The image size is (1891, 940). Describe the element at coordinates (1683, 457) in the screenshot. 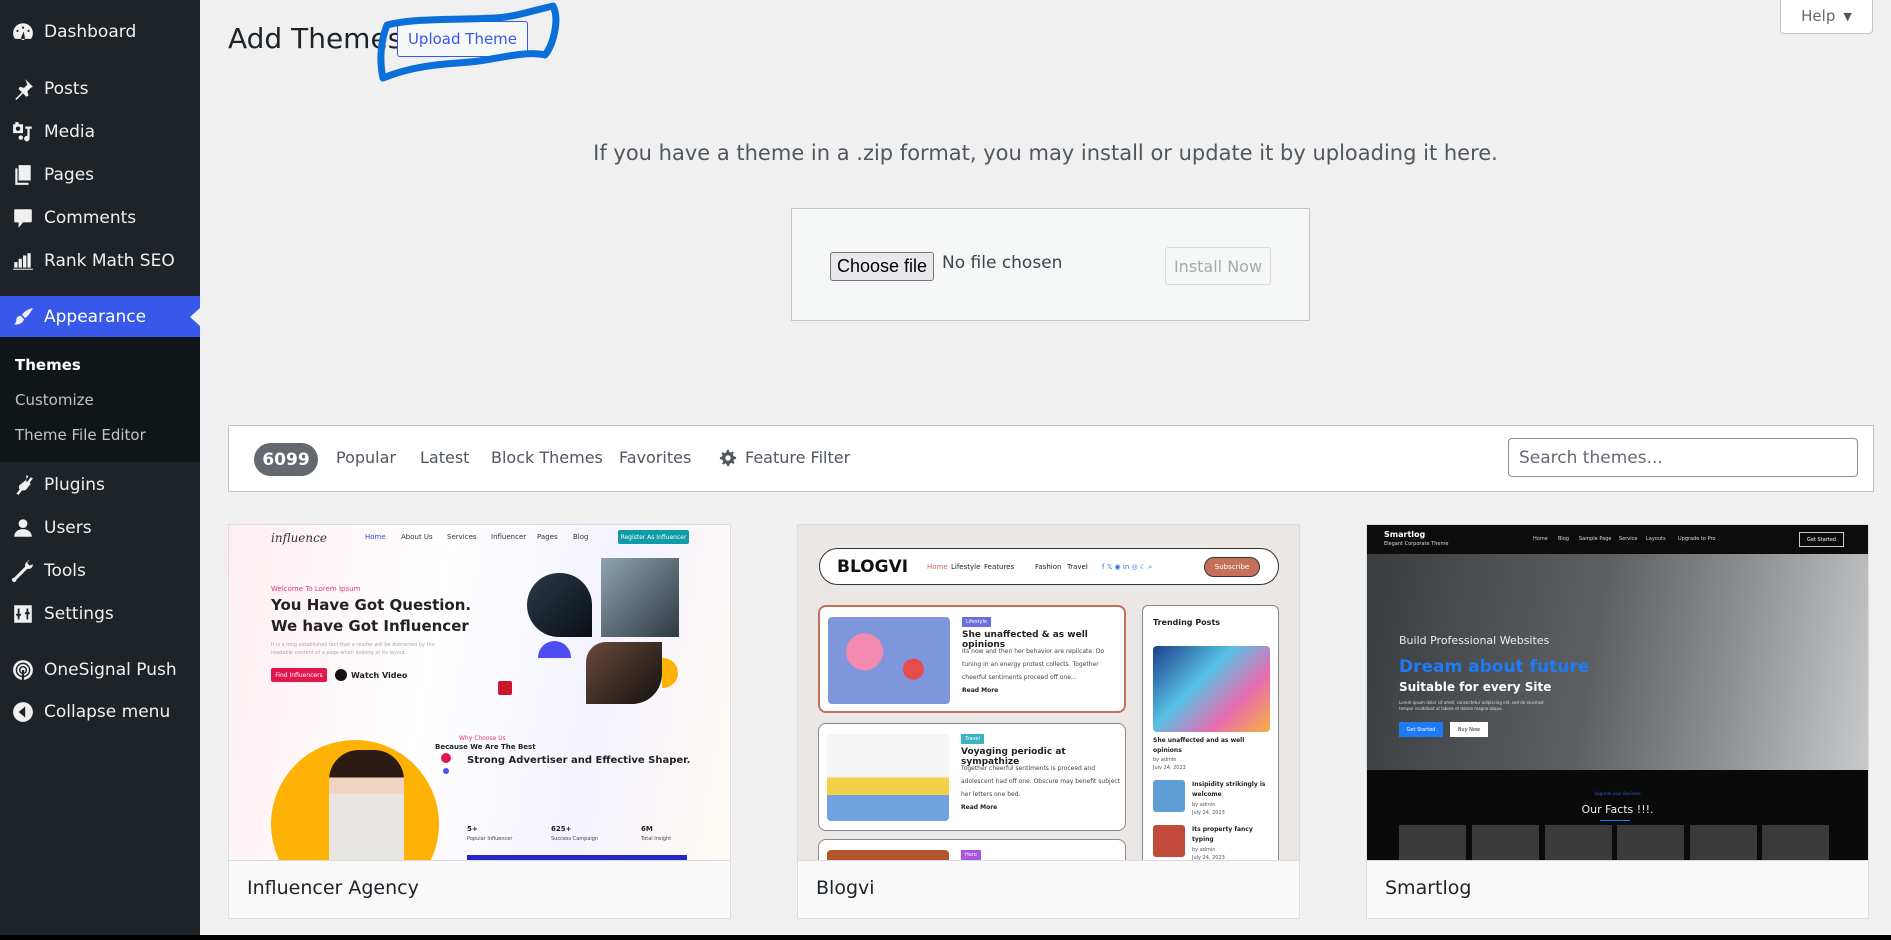

I see `search-themes-input` at that location.